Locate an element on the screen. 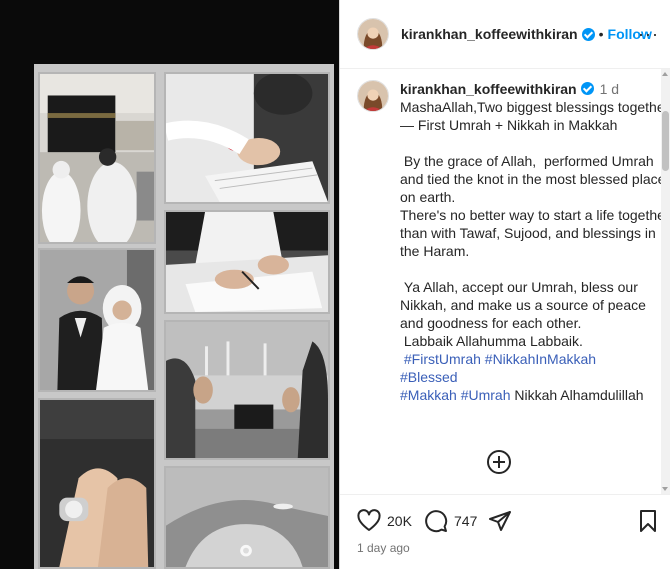  save-button is located at coordinates (648, 521).